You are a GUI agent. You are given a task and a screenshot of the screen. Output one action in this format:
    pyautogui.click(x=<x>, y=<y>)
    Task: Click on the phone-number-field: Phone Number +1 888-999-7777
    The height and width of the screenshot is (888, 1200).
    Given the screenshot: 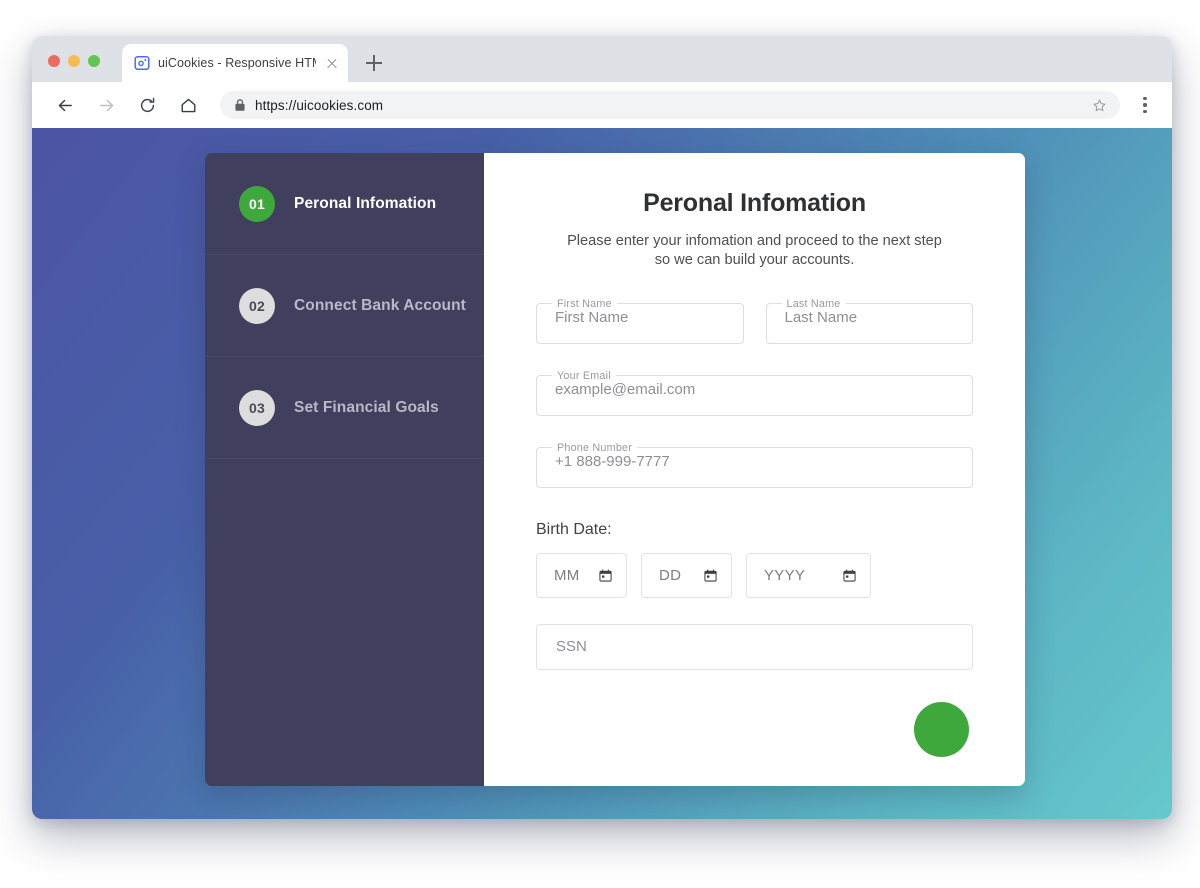 What is the action you would take?
    pyautogui.click(x=754, y=464)
    